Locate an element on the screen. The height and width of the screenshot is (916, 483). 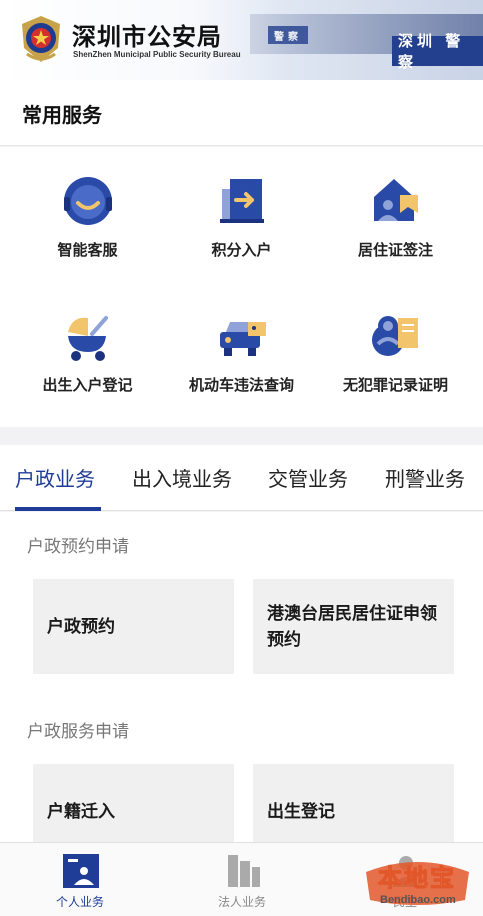
service-label: 积分入户 is located at coordinates (241, 250).